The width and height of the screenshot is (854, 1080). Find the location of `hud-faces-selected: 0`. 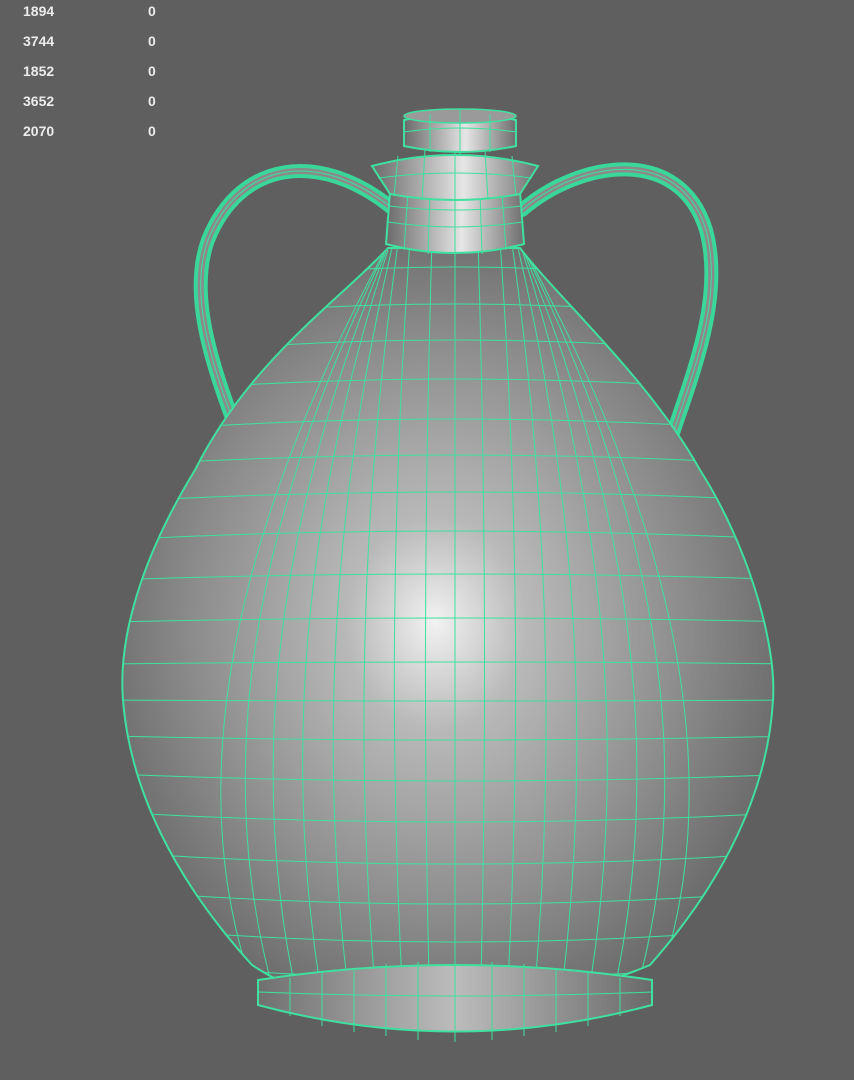

hud-faces-selected: 0 is located at coordinates (152, 71).